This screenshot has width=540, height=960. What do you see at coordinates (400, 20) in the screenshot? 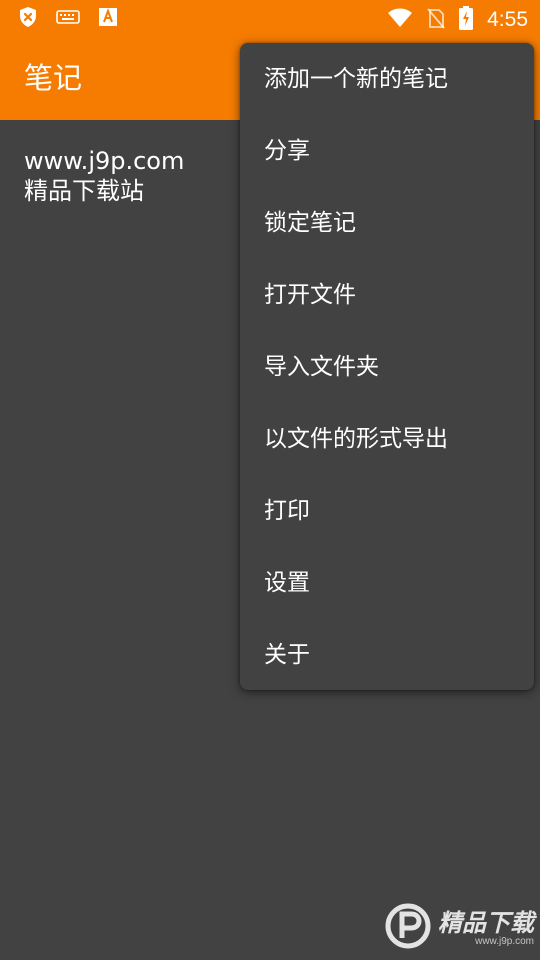
I see `wifi-icon` at bounding box center [400, 20].